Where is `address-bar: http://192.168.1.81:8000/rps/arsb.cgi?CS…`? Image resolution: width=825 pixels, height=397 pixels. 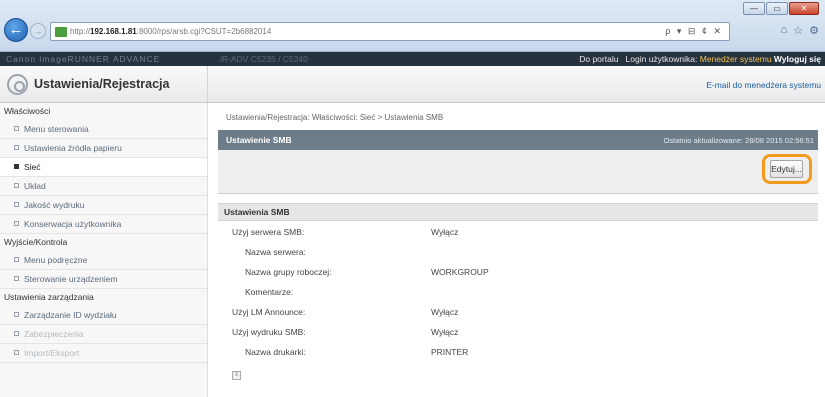 address-bar: http://192.168.1.81:8000/rps/arsb.cgi?CS… is located at coordinates (390, 31).